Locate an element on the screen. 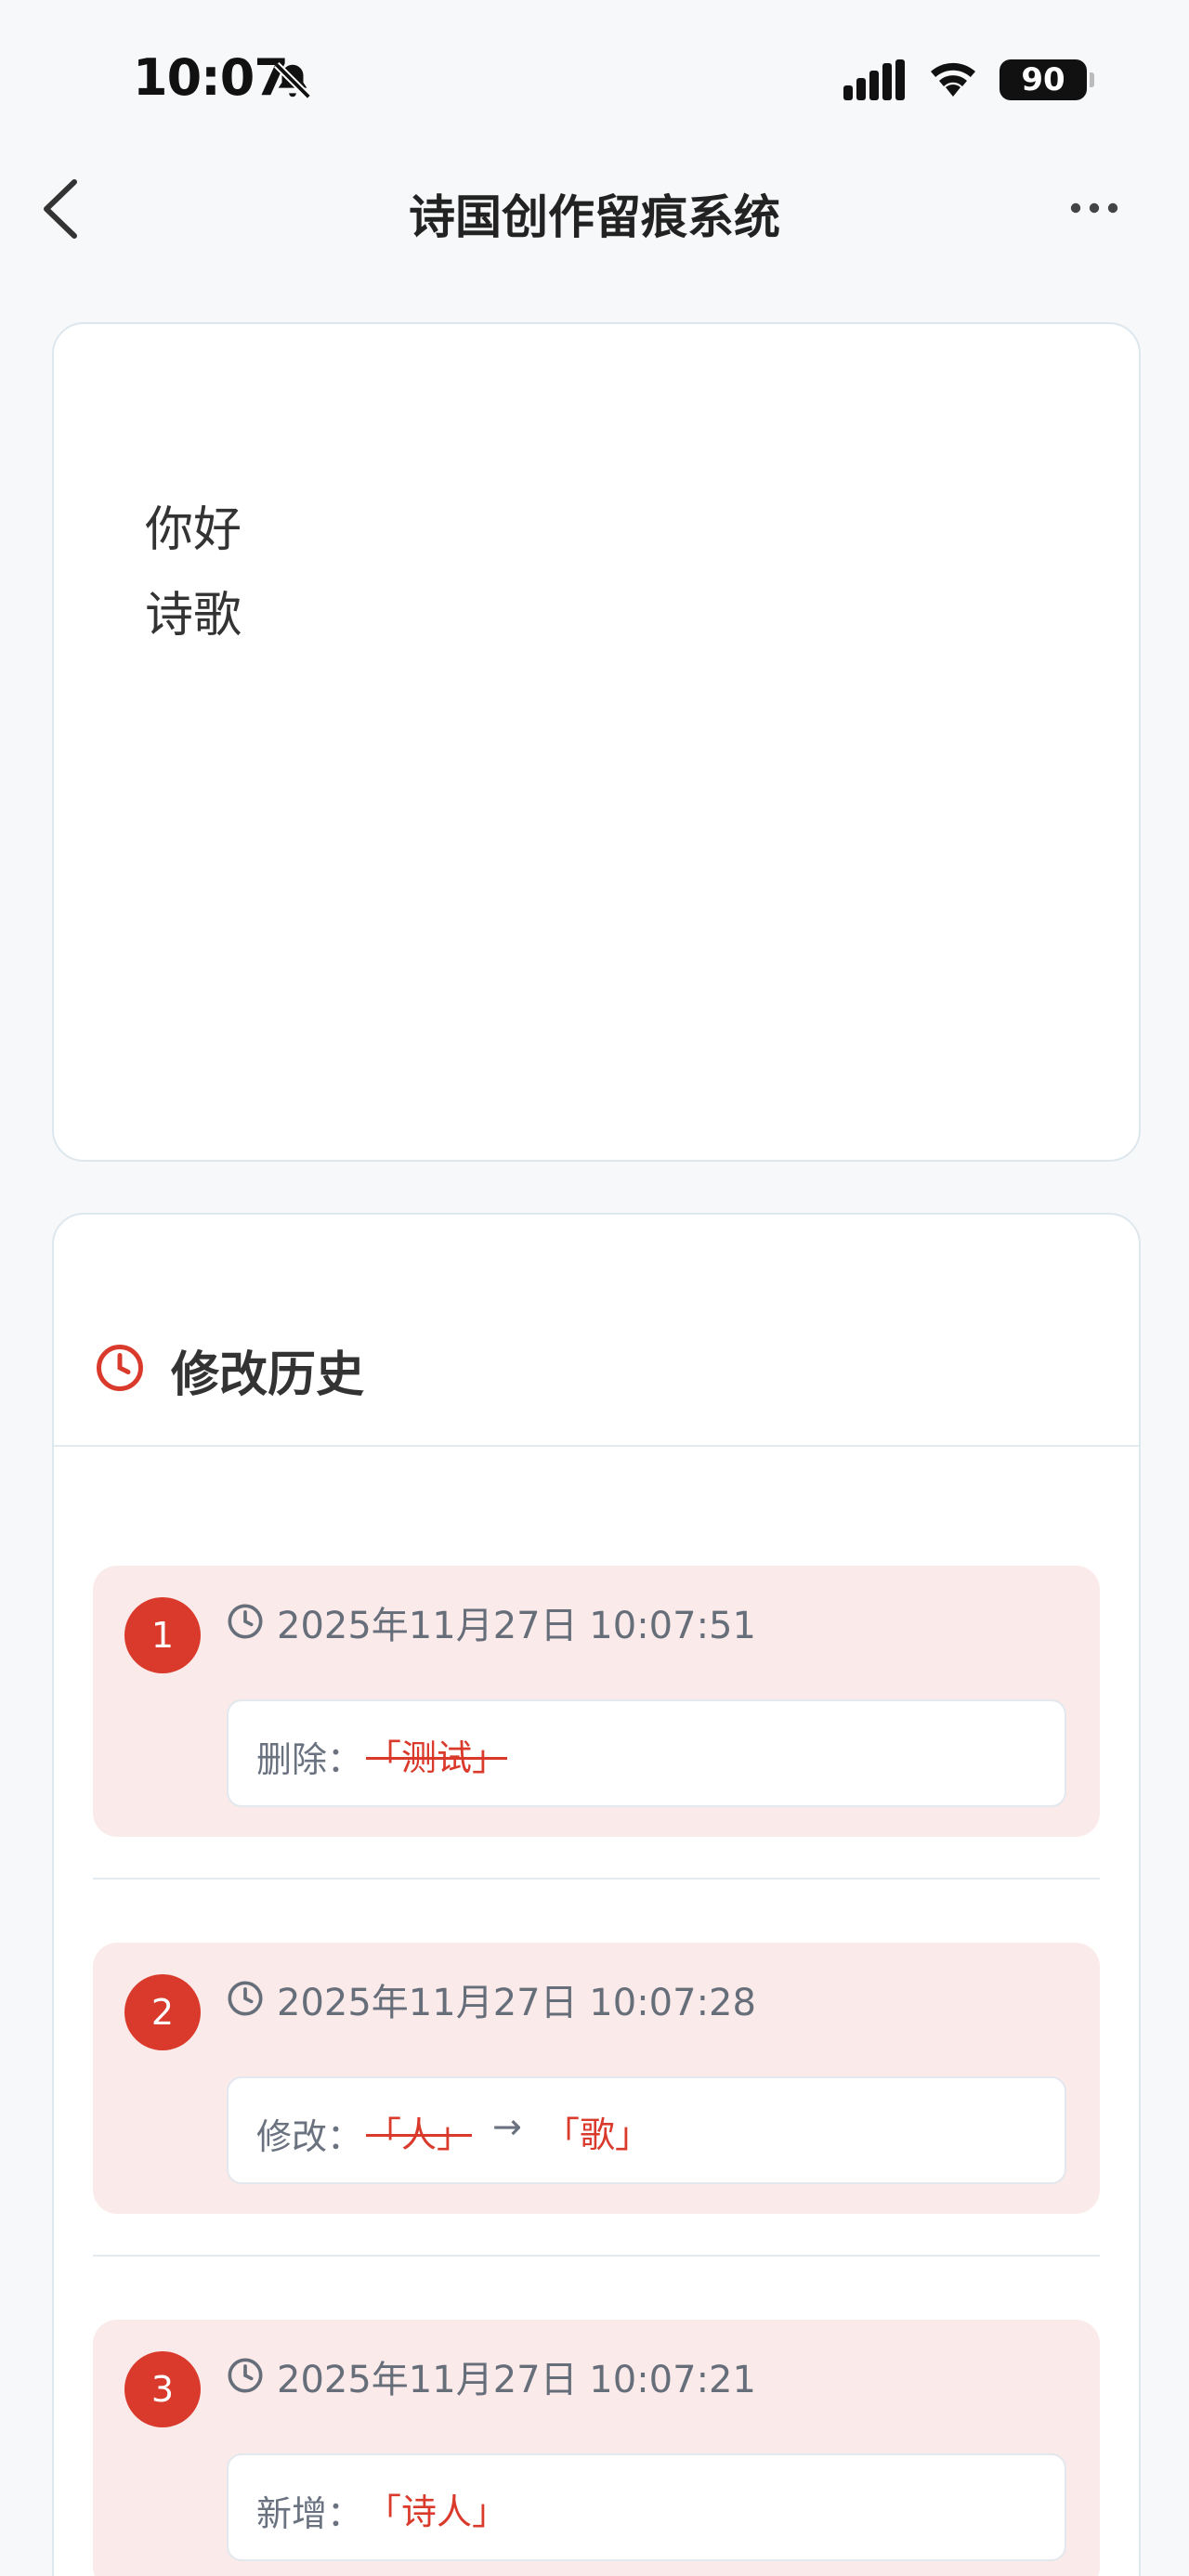  battery-indicator: 90 is located at coordinates (1047, 79).